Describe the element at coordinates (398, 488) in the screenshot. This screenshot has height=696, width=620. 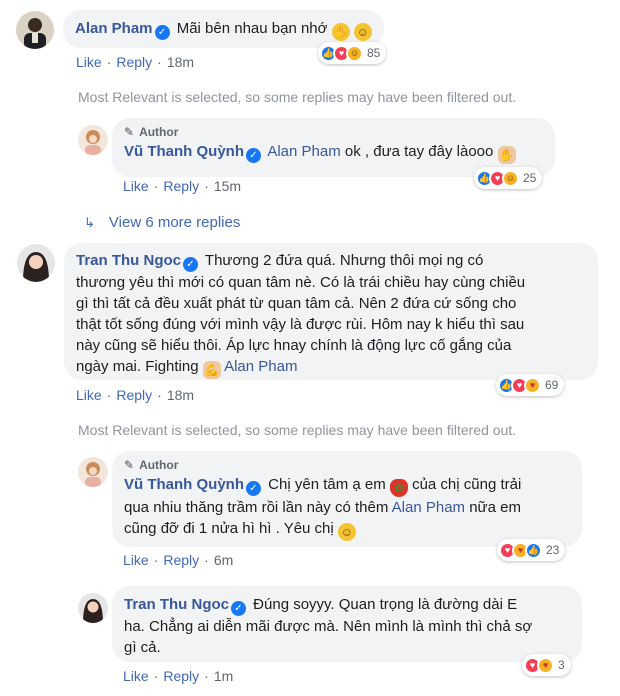
I see `strawberry-emoji-icon: ✿` at that location.